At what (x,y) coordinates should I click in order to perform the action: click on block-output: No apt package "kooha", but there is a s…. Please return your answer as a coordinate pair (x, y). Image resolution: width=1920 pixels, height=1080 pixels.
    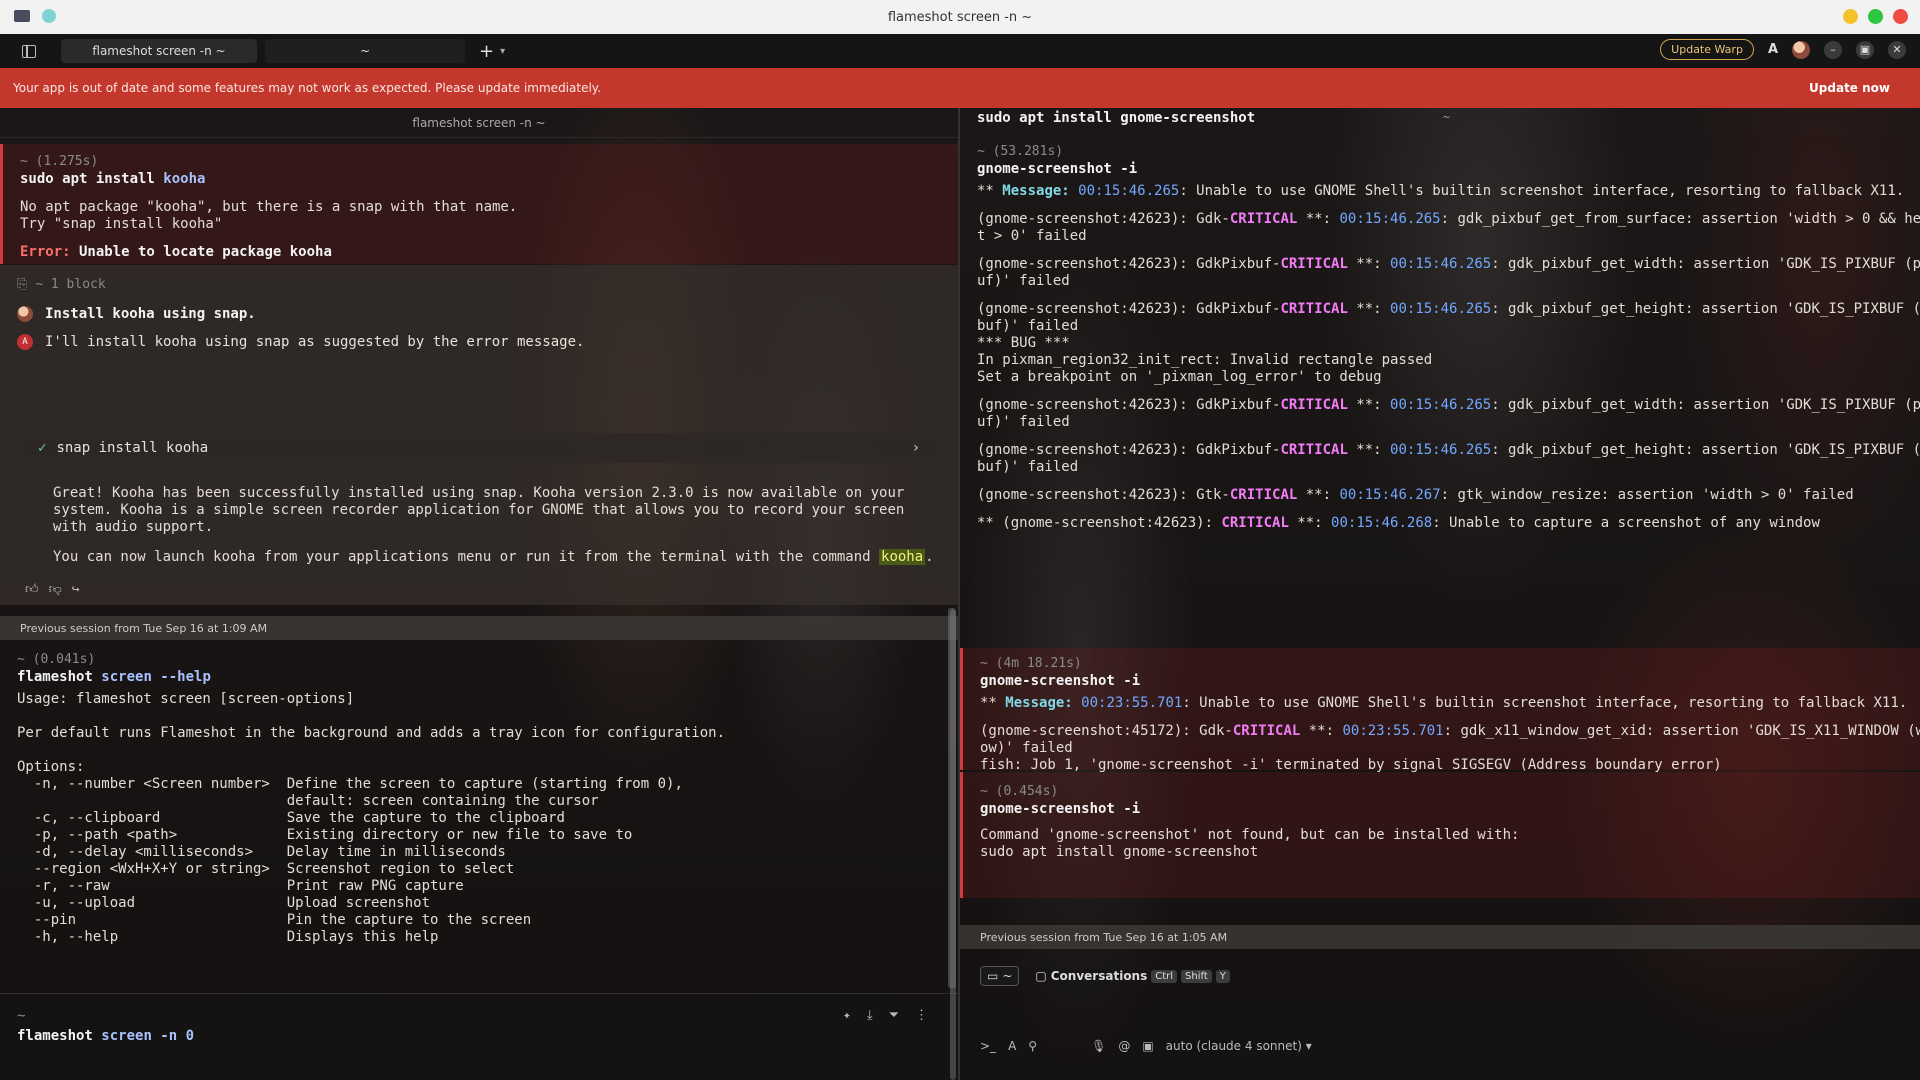
    Looking at the image, I should click on (269, 215).